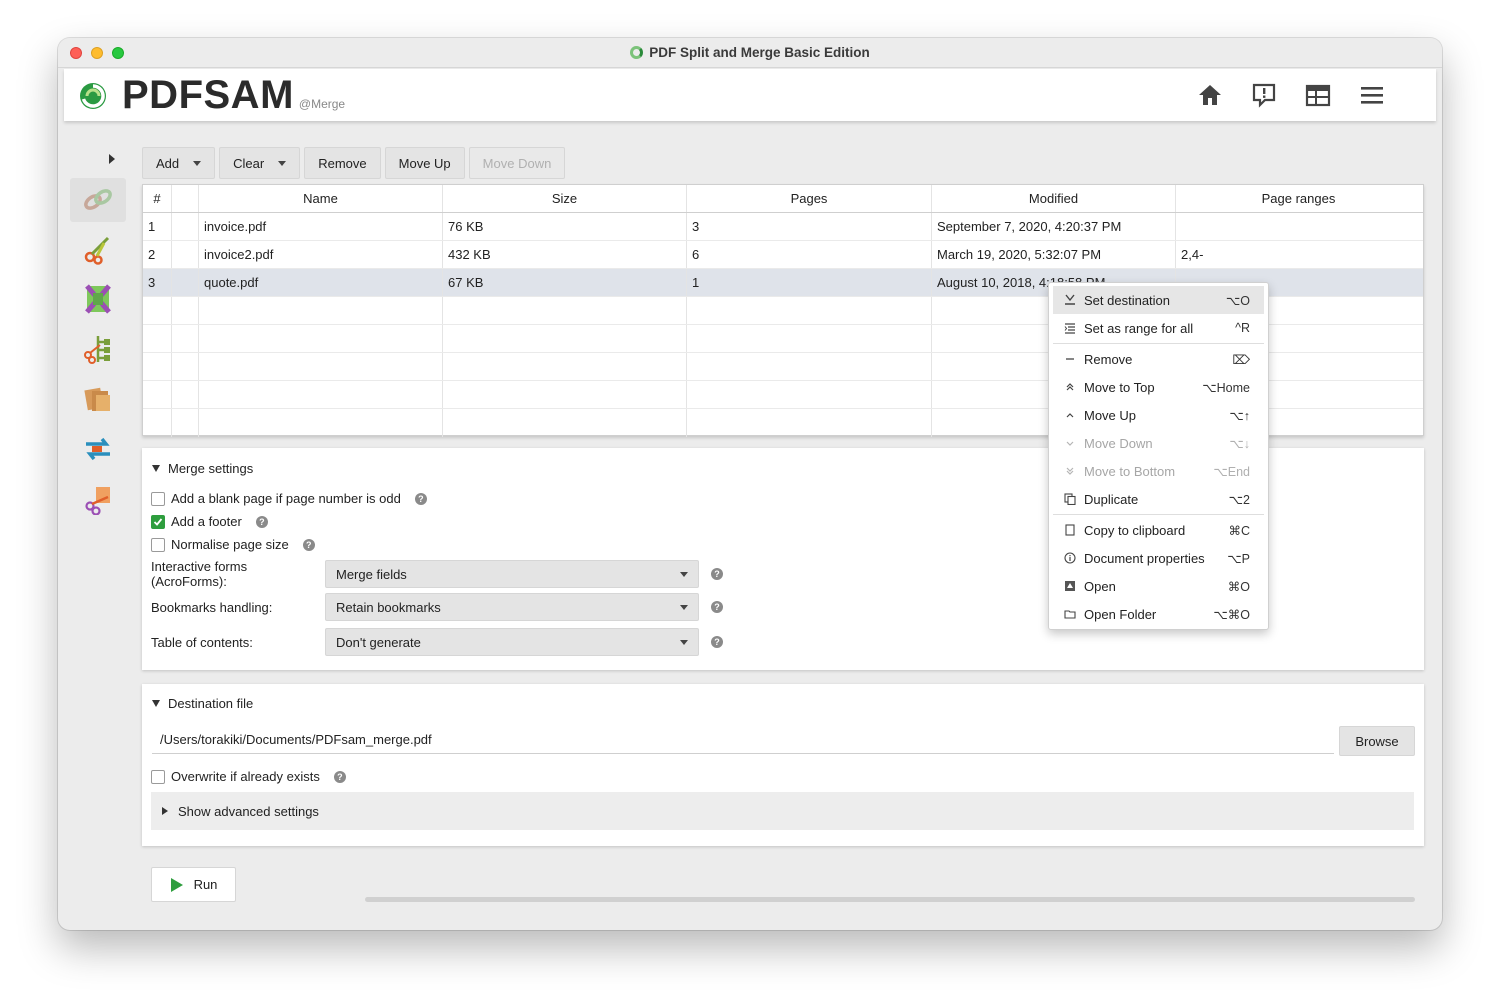 This screenshot has width=1500, height=1007. I want to click on info-icon, so click(1070, 558).